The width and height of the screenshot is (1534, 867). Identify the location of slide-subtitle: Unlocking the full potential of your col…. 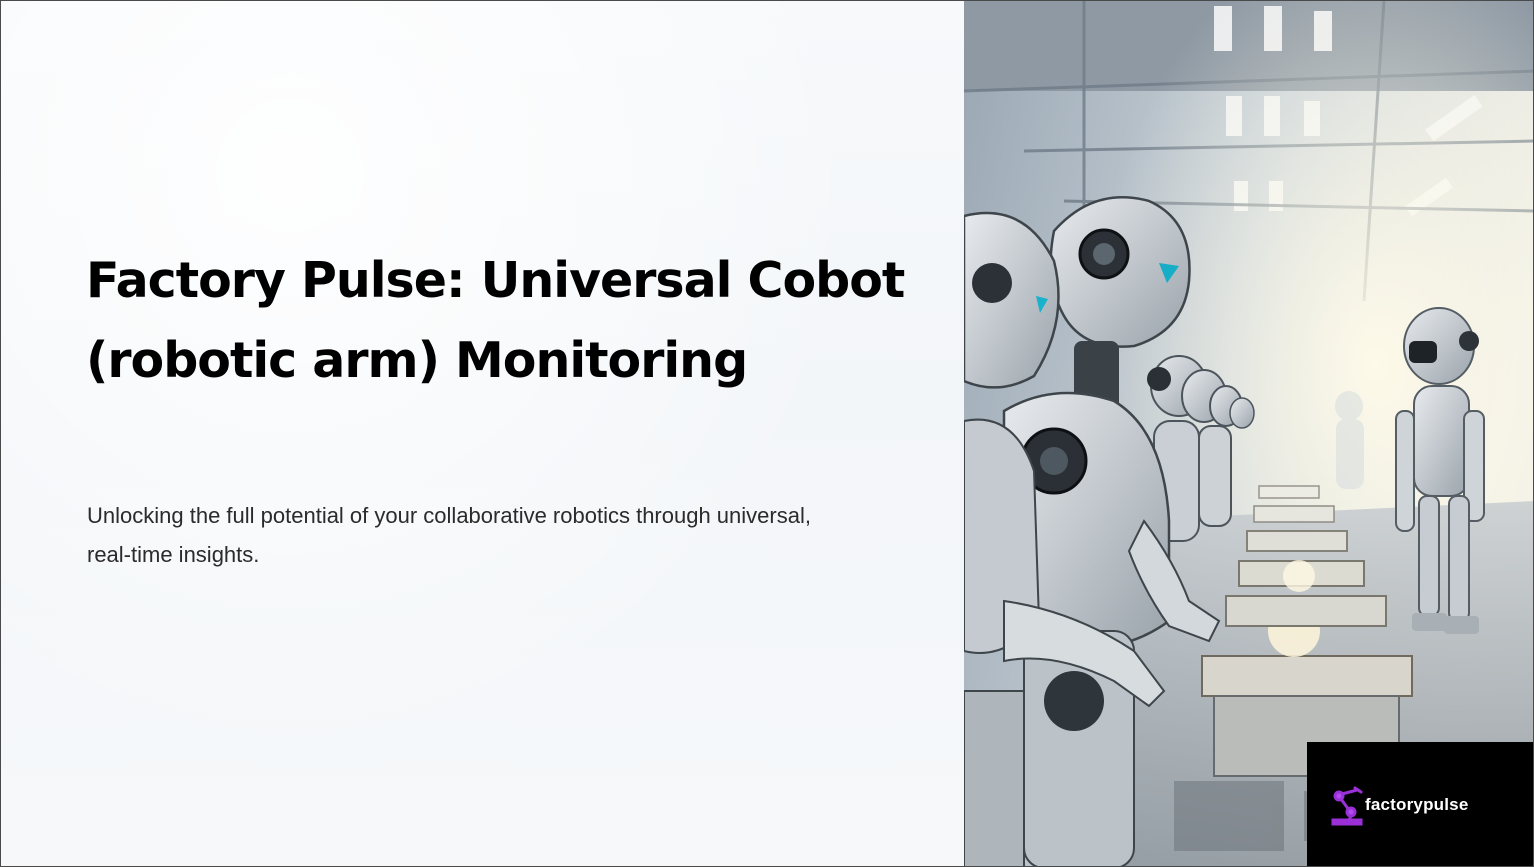
(449, 535).